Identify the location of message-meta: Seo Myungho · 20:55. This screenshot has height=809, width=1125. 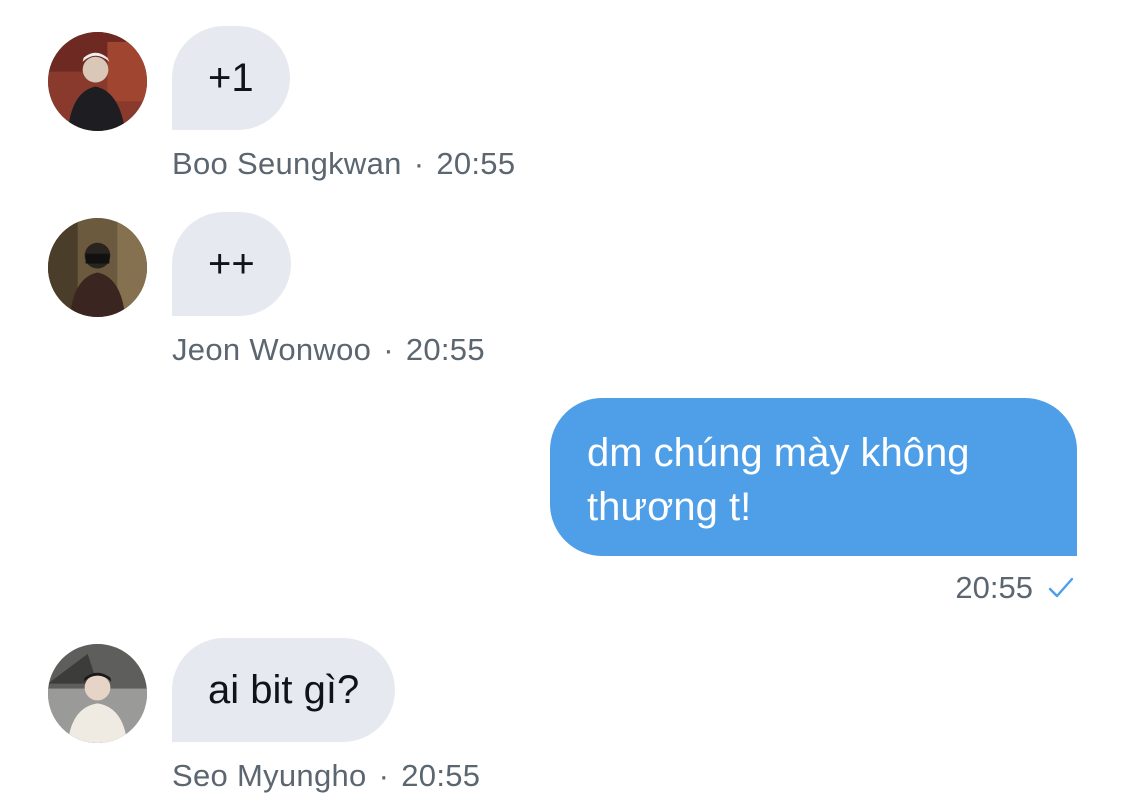
(326, 776).